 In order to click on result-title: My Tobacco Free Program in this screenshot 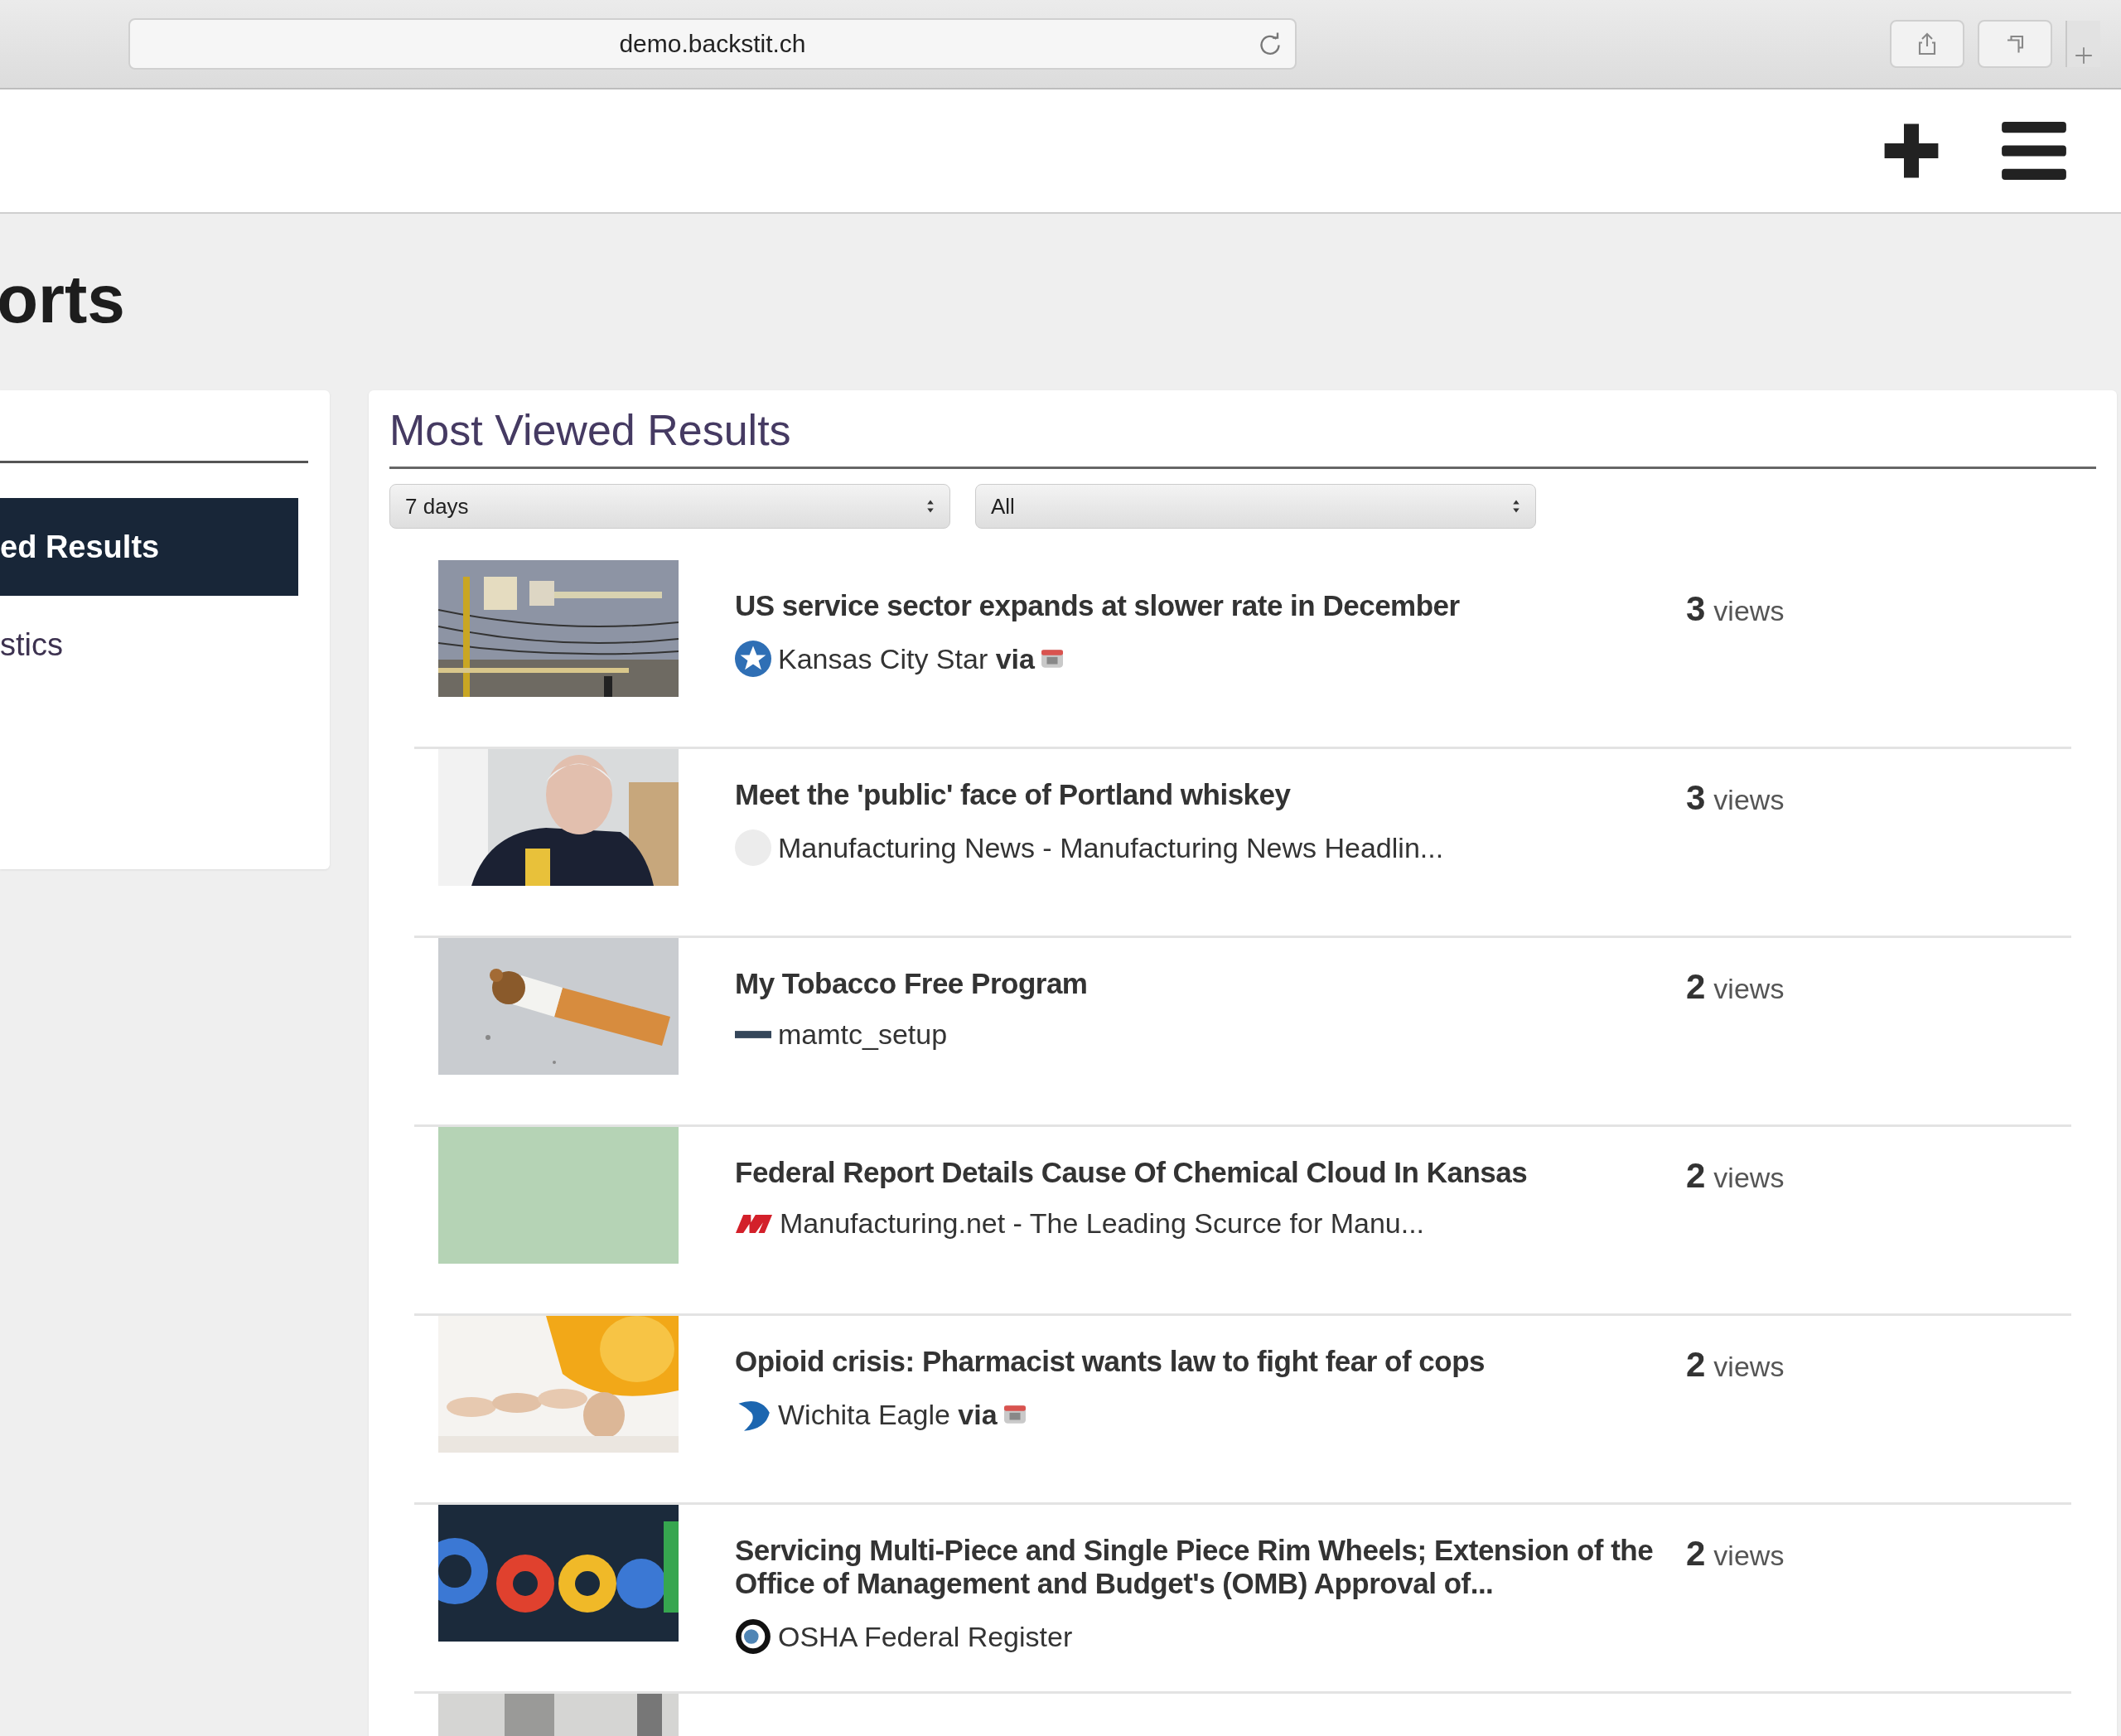, I will do `click(1203, 983)`.